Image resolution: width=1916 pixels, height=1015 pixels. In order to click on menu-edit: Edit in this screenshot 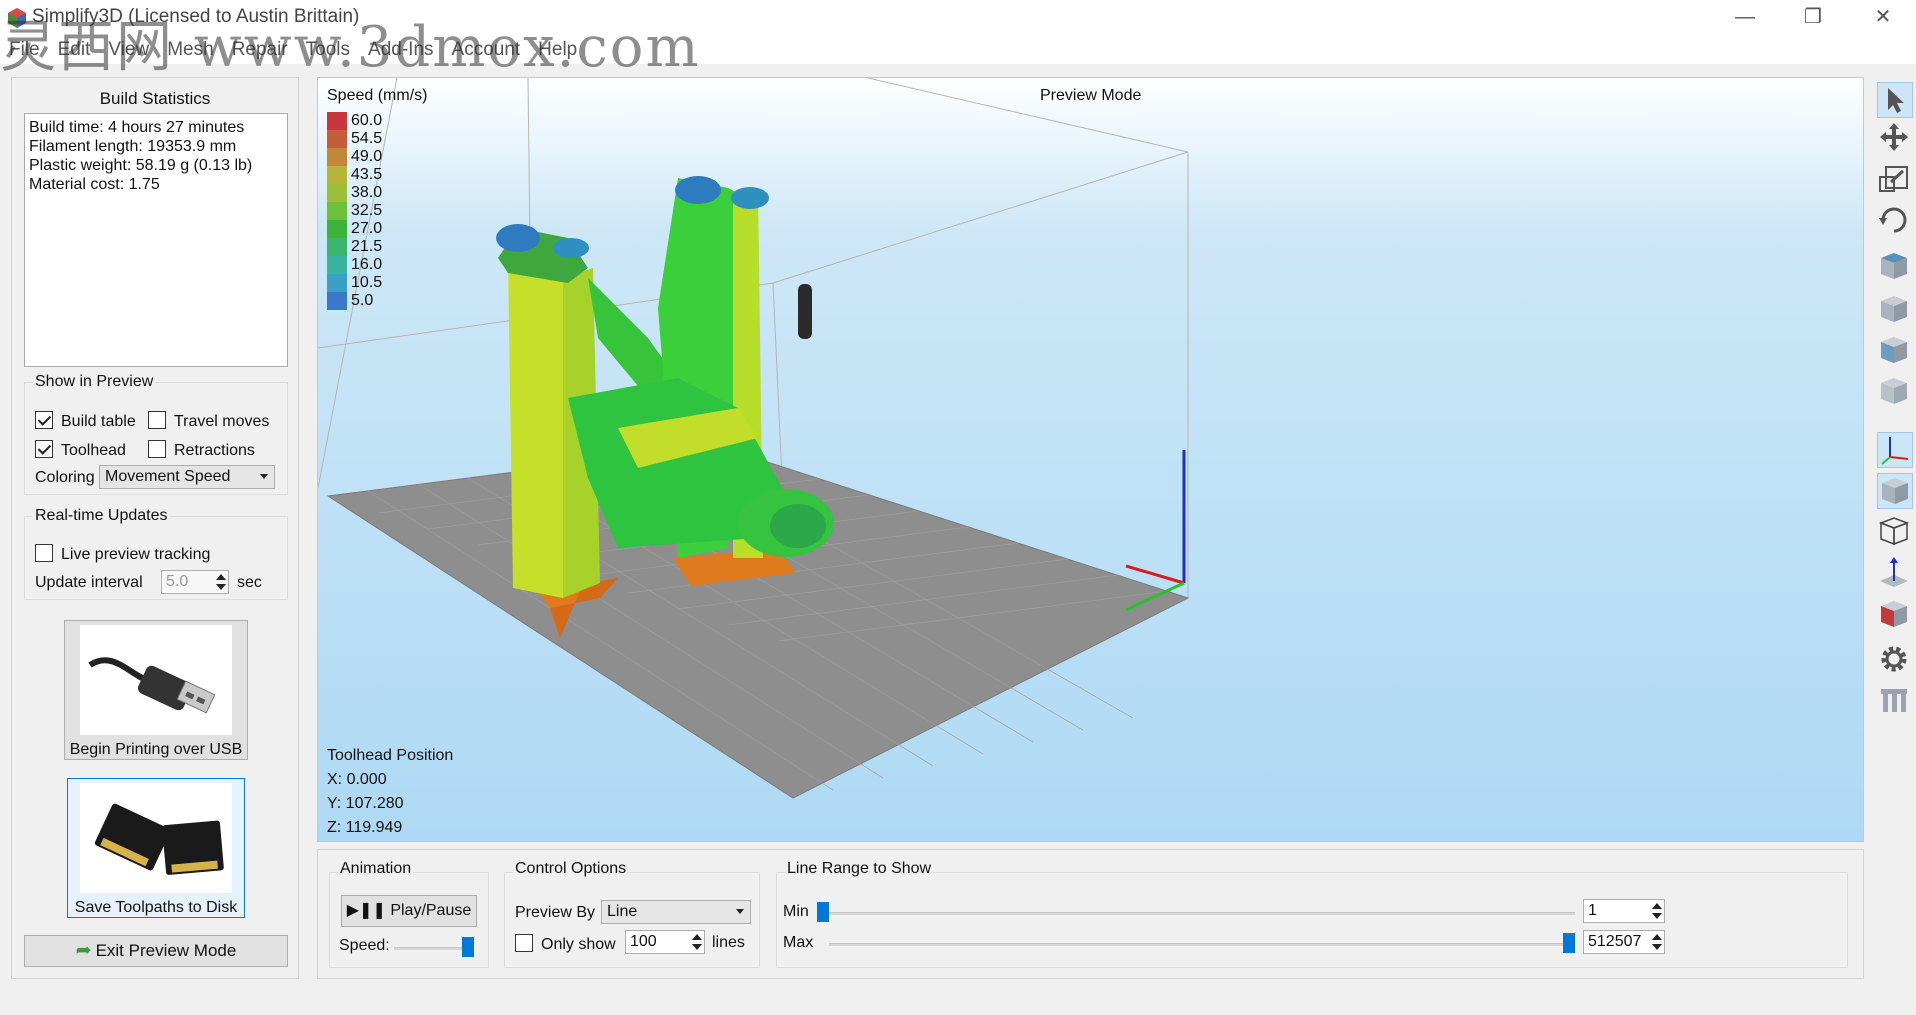, I will do `click(74, 50)`.